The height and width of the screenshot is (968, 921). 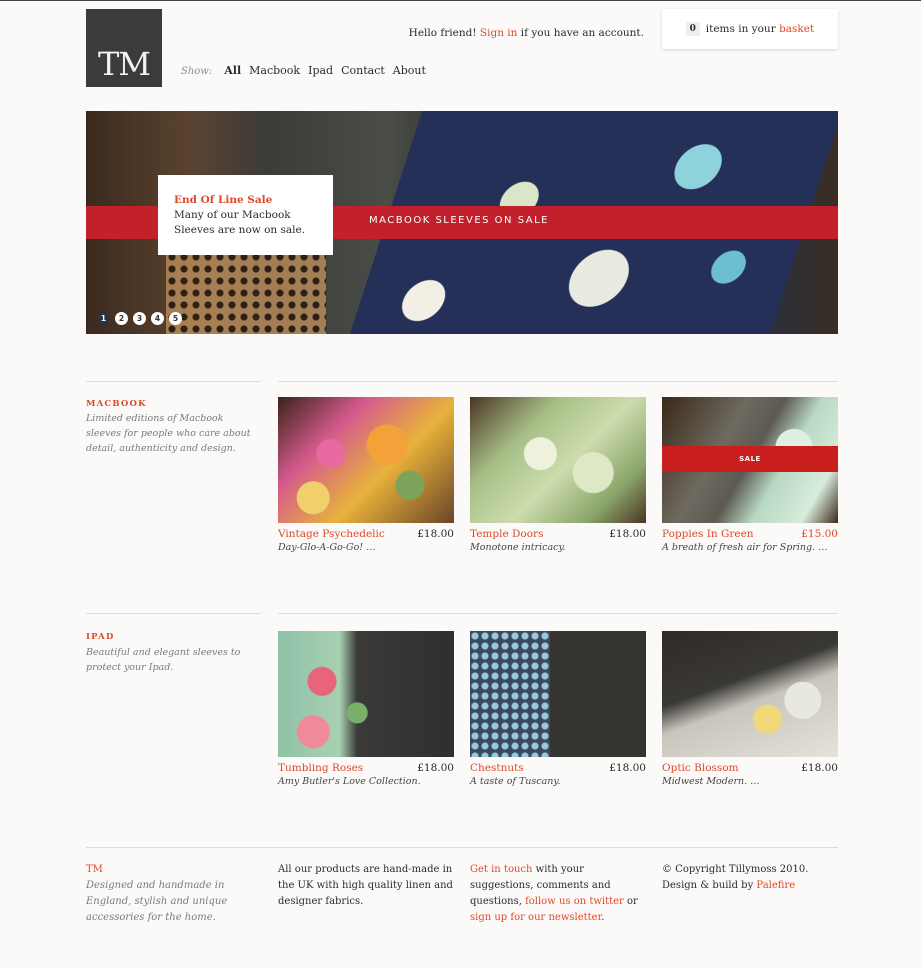 I want to click on product-card: Temple Doors £18.00 Monotone intricacy., so click(x=558, y=475).